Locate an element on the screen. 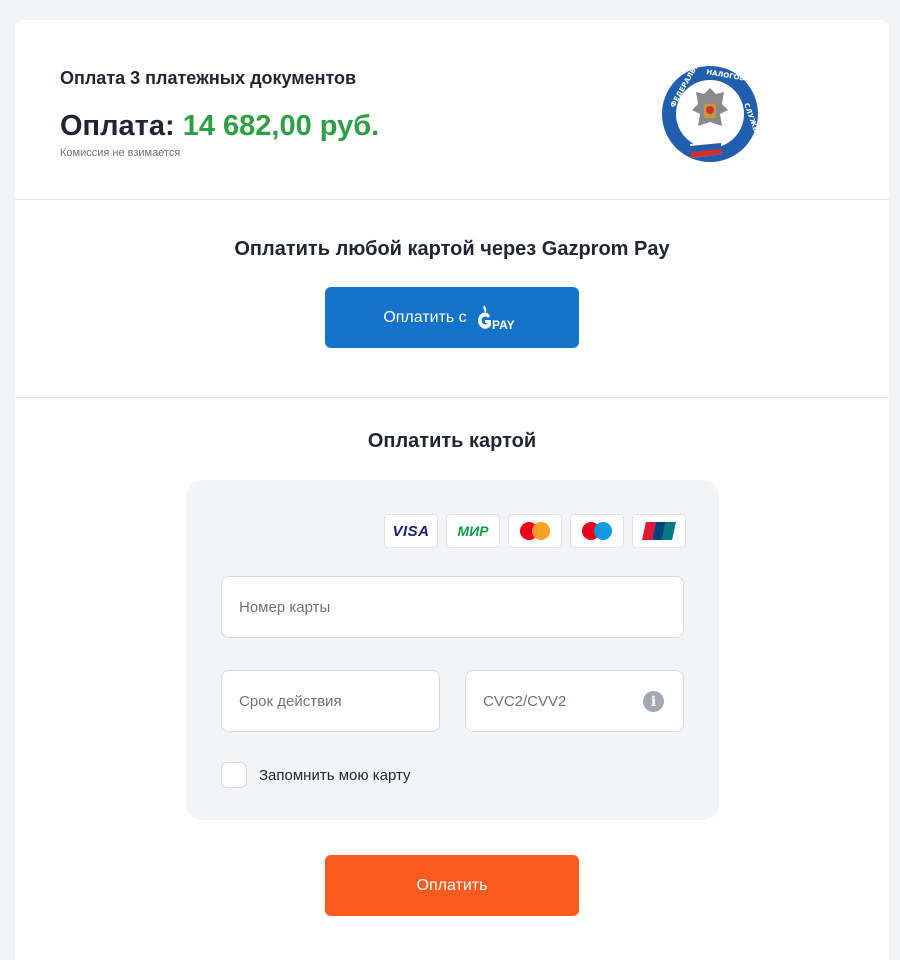 Image resolution: width=900 pixels, height=960 pixels. svg-text: PAY is located at coordinates (503, 325).